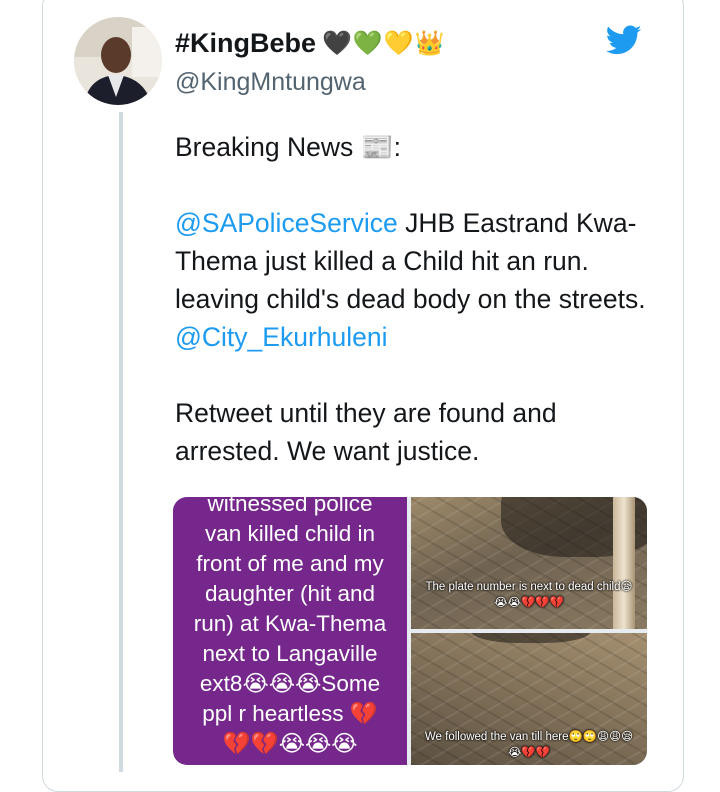 This screenshot has height=792, width=720. What do you see at coordinates (529, 737) in the screenshot?
I see `media-caption: We followed the van till here🙄🙄😩😩😪` at bounding box center [529, 737].